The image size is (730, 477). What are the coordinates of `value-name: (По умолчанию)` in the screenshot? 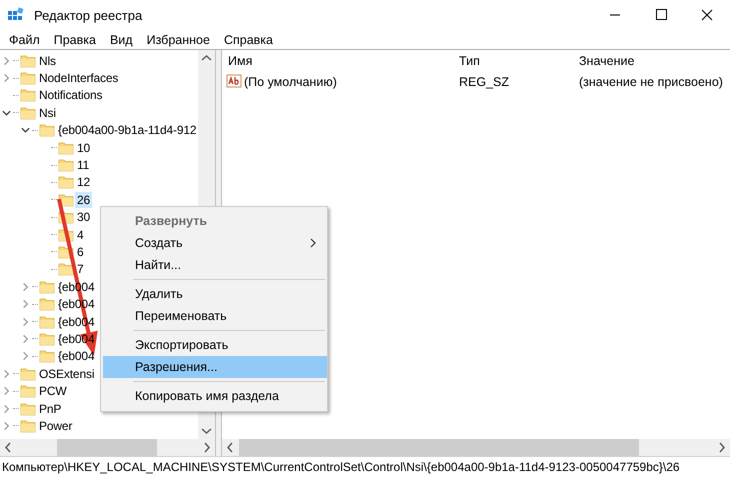 It's located at (290, 82).